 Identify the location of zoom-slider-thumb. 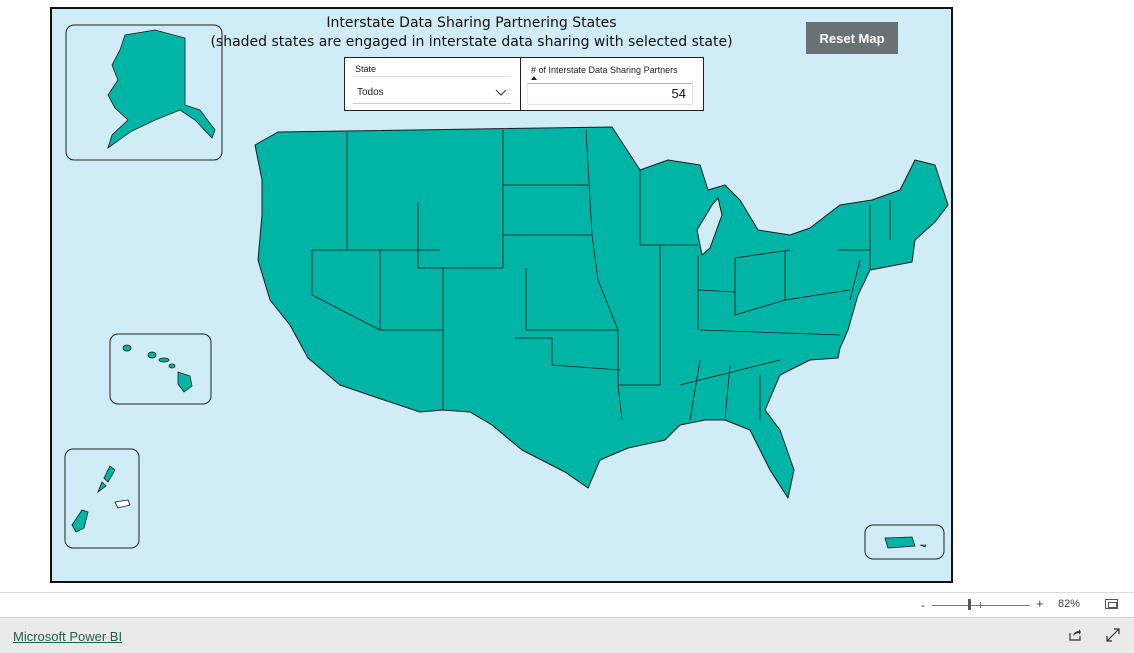
(969, 604).